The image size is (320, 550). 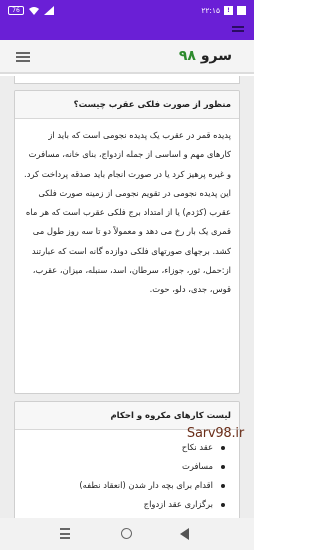 I want to click on system-nav-bar, so click(x=127, y=534).